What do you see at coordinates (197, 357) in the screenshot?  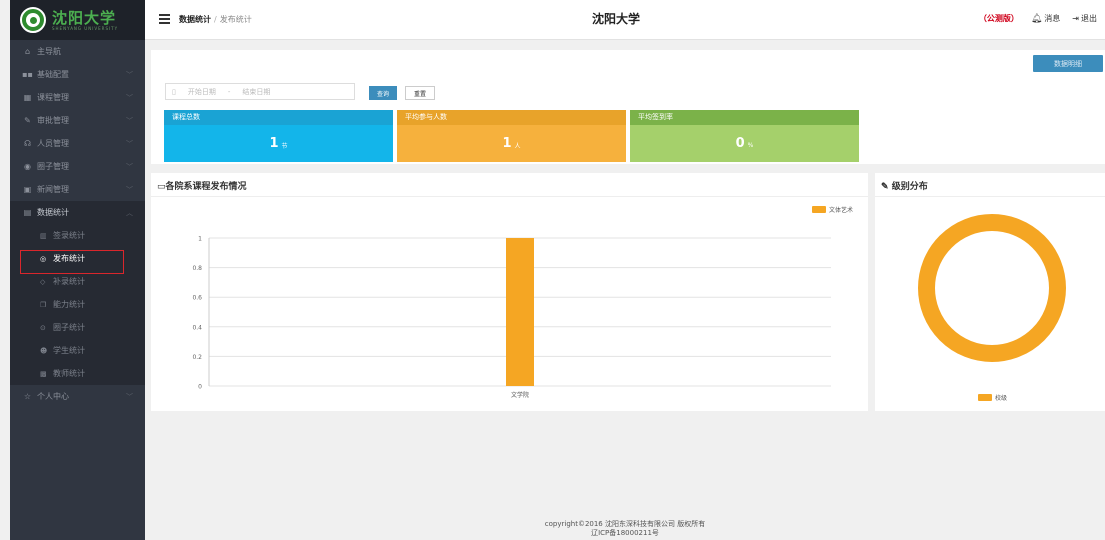 I see `y-tick-label: 0.2` at bounding box center [197, 357].